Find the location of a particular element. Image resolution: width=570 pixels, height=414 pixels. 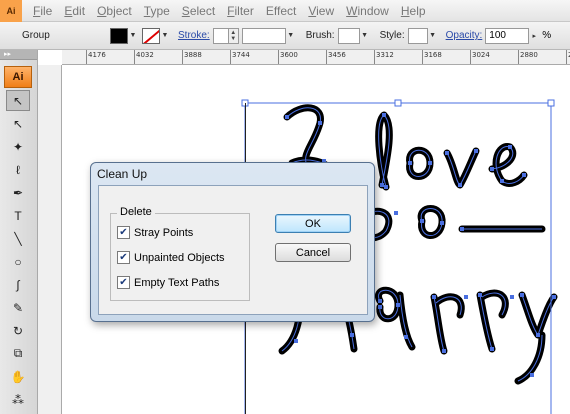

stray-points-checkbox: ✔ is located at coordinates (123, 232).